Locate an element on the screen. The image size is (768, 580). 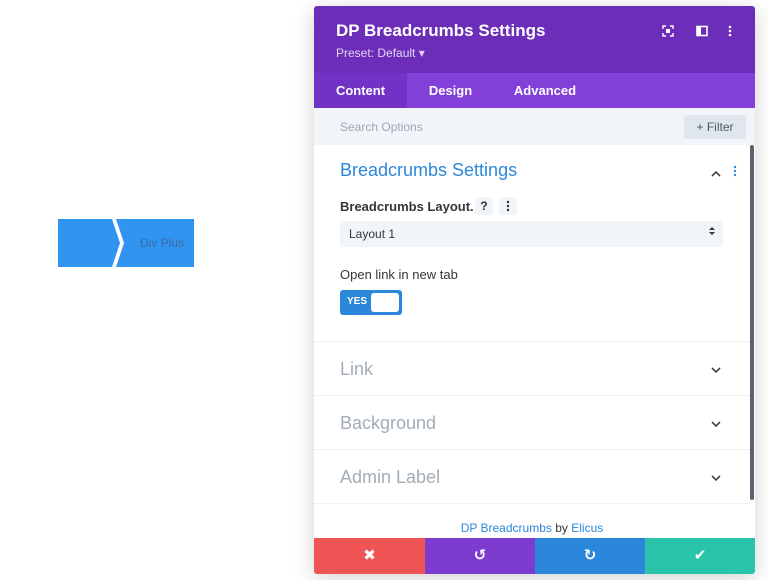
redo-icon: ↻ is located at coordinates (590, 555).